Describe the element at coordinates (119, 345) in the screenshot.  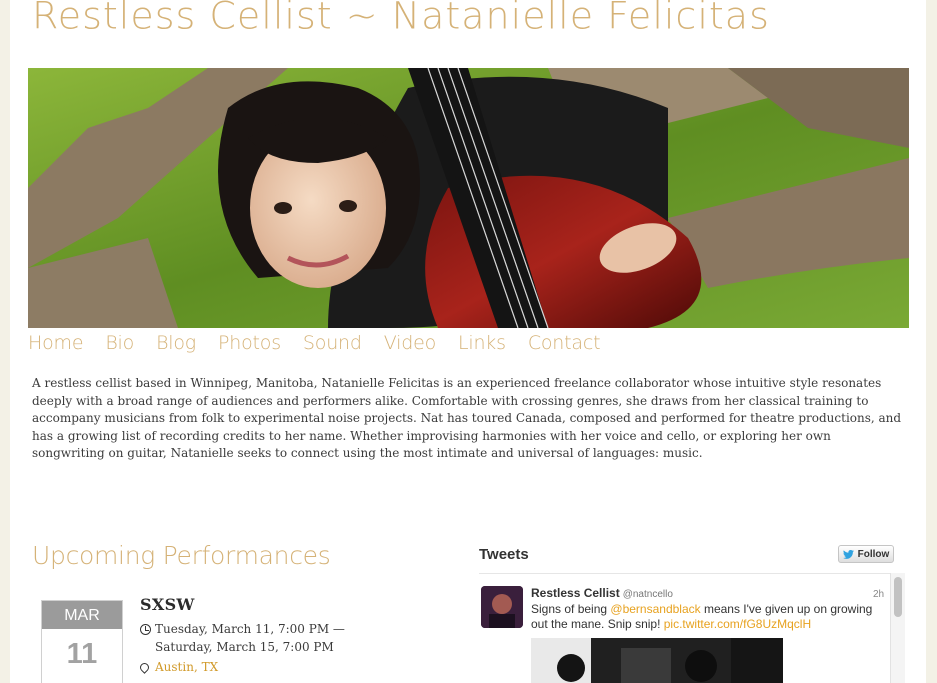
I see `nav-item-bio: Bio` at that location.